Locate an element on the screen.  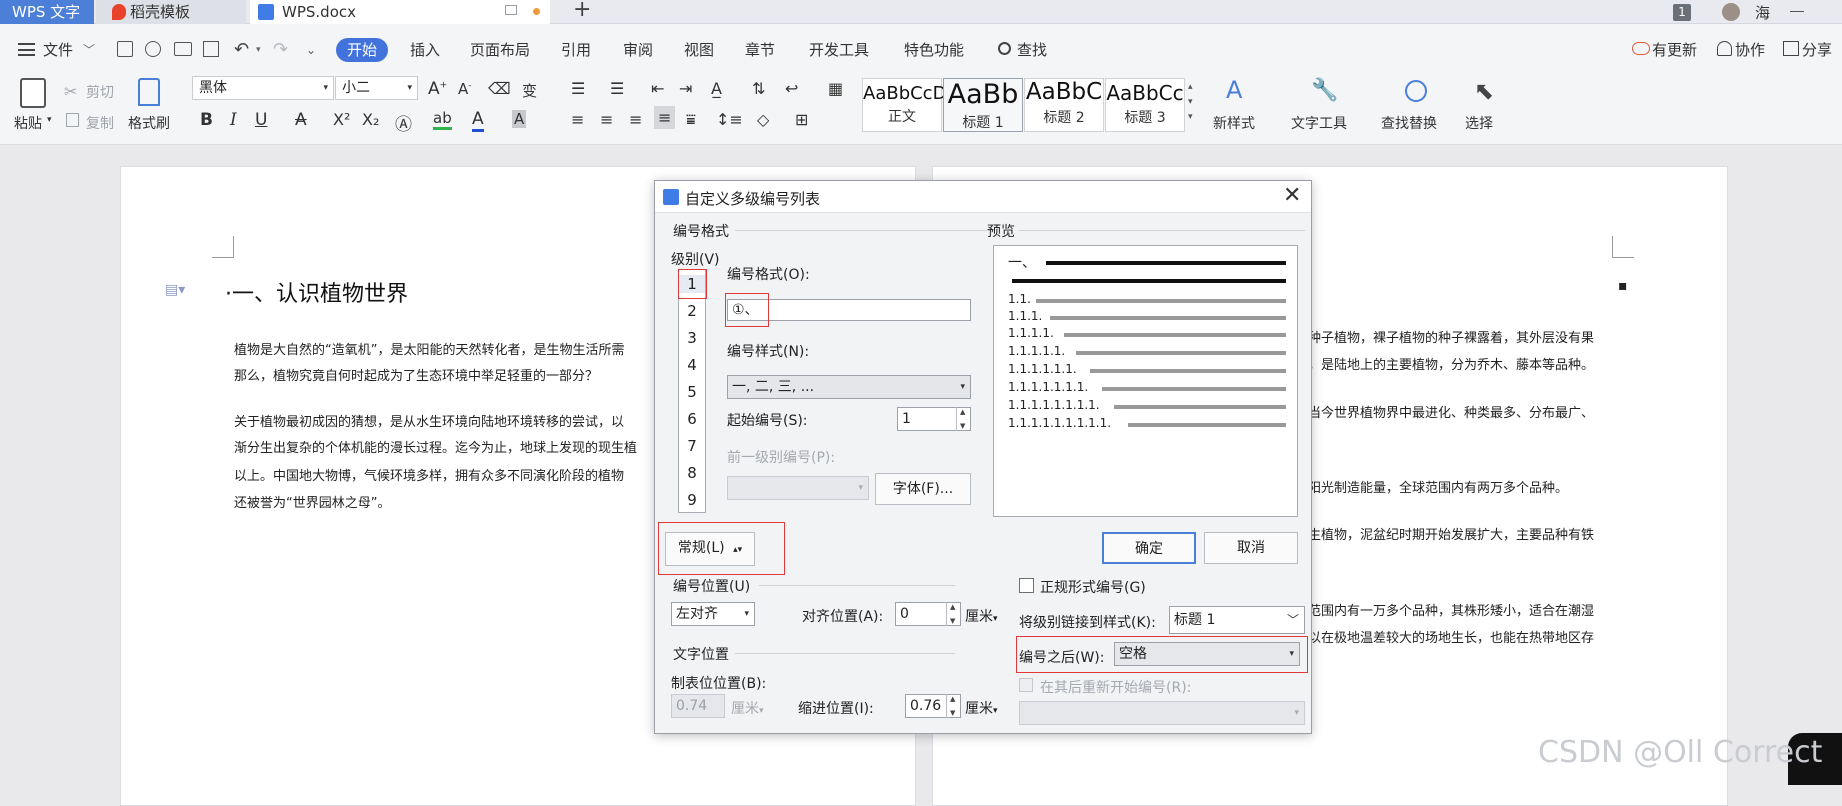
align-position-spinner is located at coordinates (953, 614).